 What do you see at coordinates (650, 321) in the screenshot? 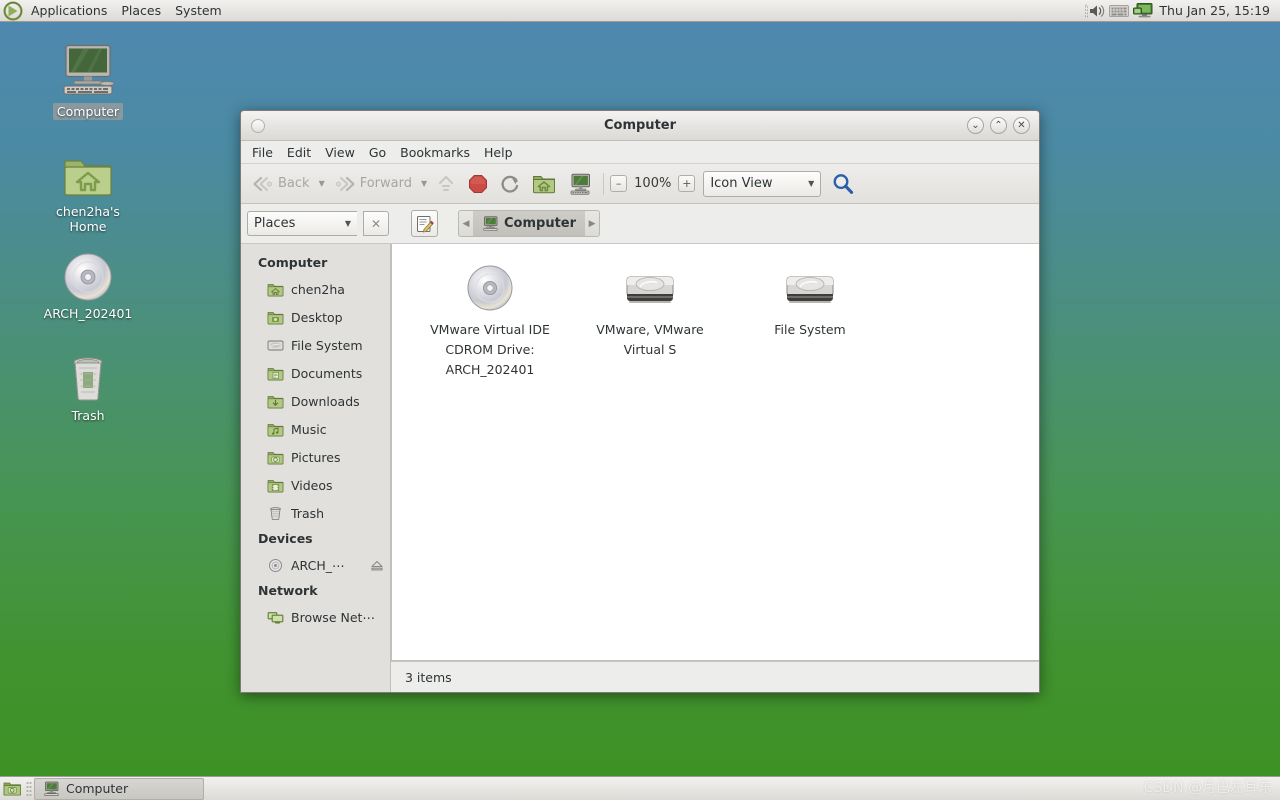
I see `file-item-vmware-disk: VMware, VMware Virtual S` at bounding box center [650, 321].